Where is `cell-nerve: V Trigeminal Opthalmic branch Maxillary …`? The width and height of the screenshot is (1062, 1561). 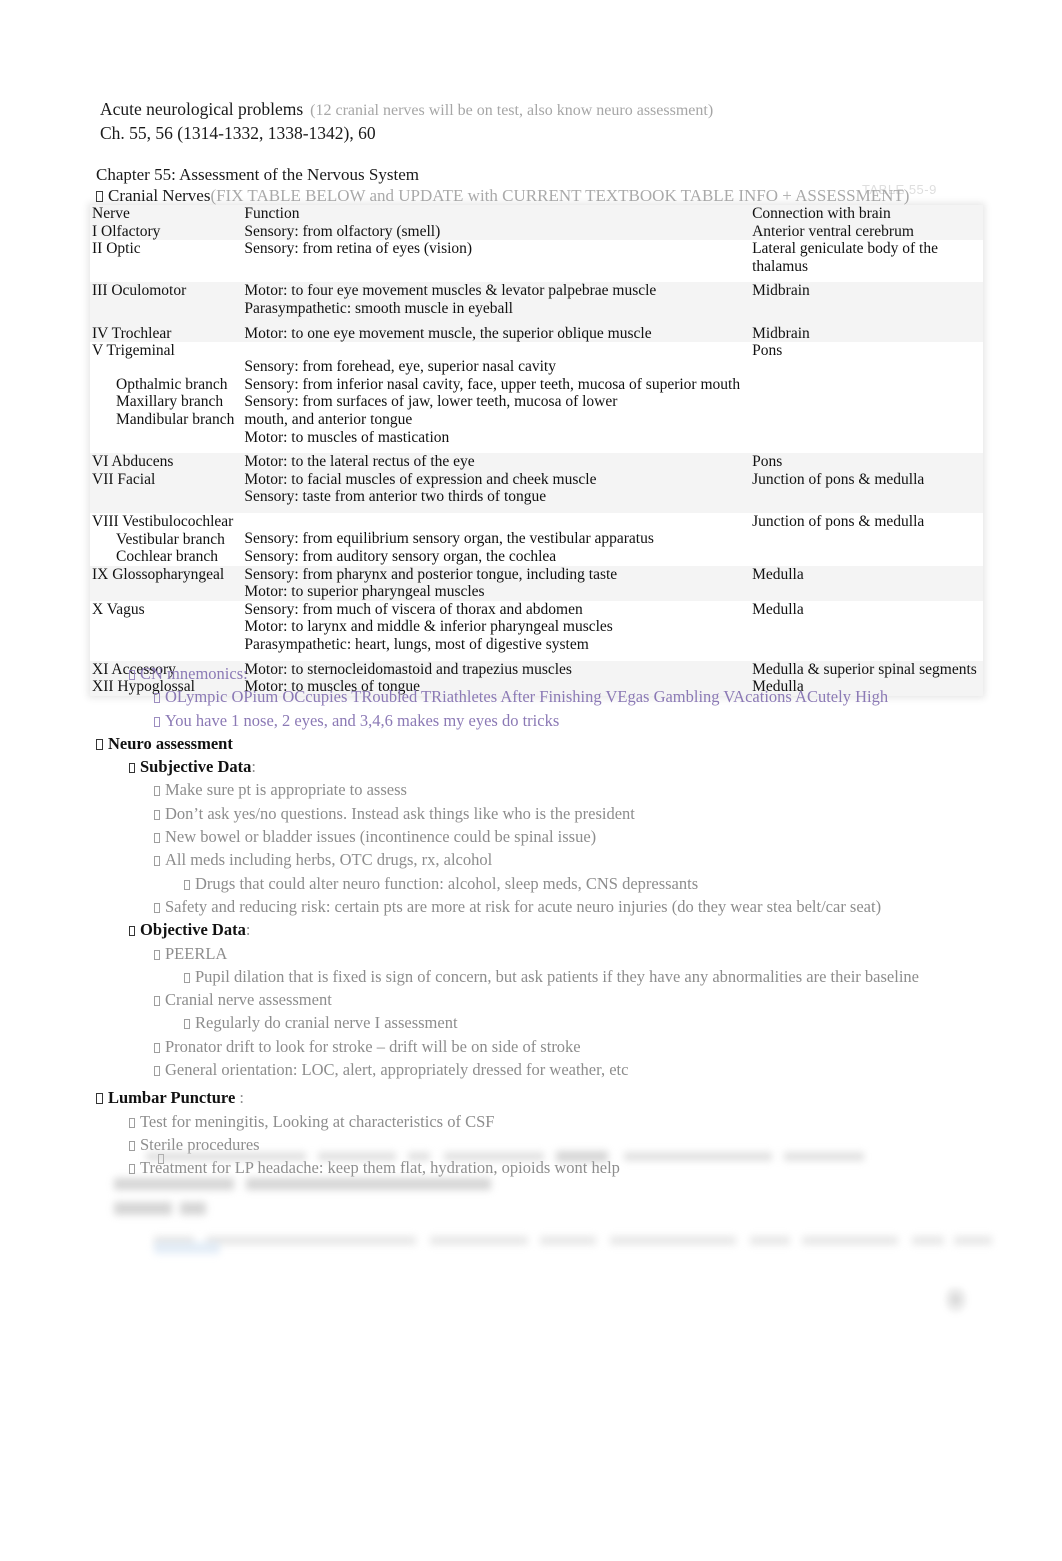
cell-nerve: V Trigeminal Opthalmic branch Maxillary … is located at coordinates (165, 394).